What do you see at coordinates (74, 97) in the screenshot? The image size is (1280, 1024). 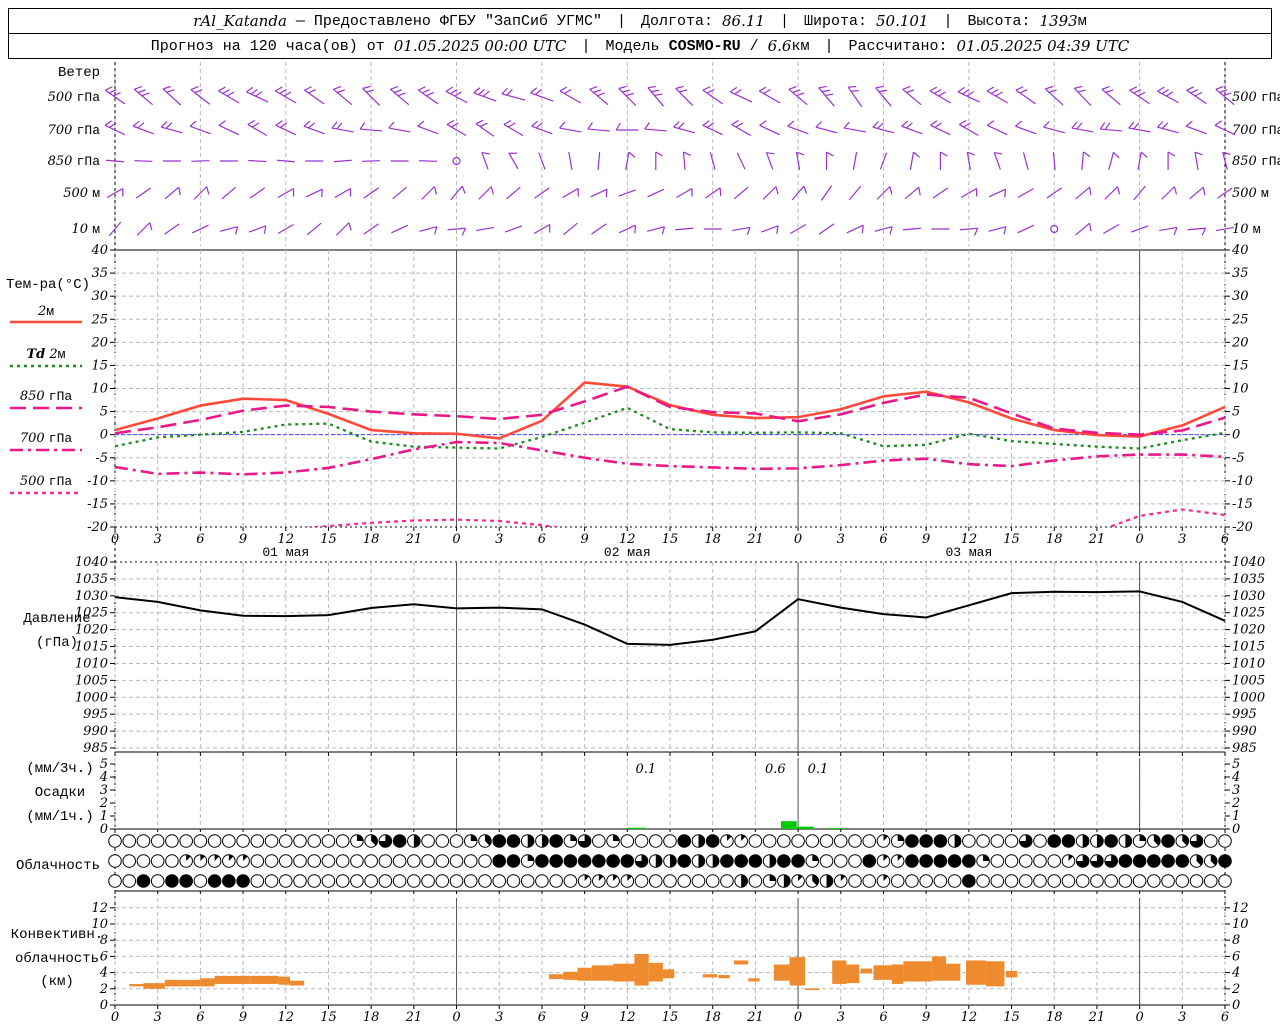 I see `wind-level-label-left: 500 гПа` at bounding box center [74, 97].